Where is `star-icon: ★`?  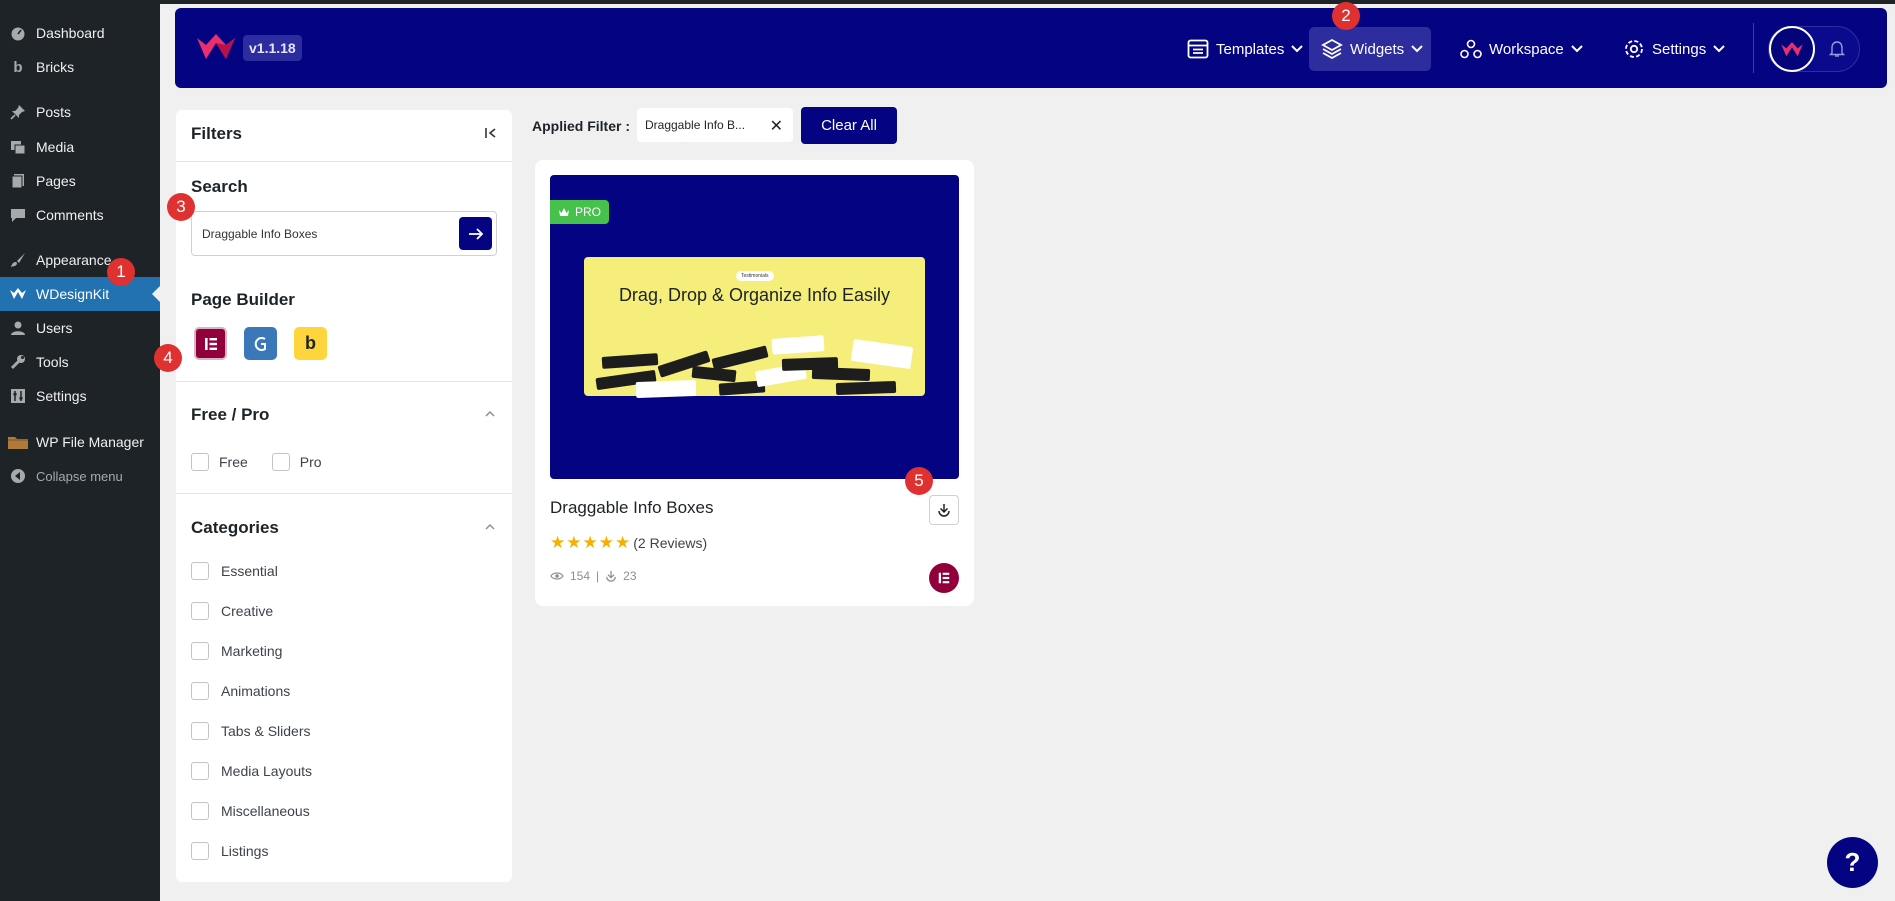
star-icon: ★ is located at coordinates (574, 542).